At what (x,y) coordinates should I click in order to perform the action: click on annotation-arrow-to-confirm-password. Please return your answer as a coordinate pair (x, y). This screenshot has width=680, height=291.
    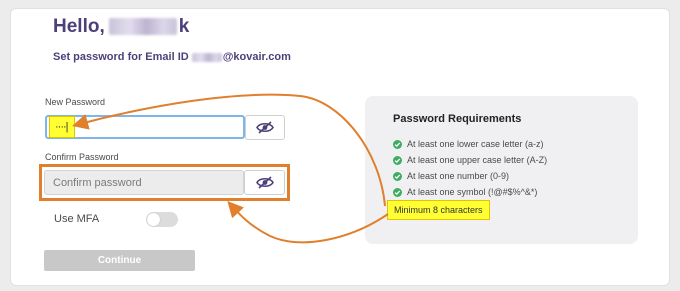
    Looking at the image, I should click on (308, 222).